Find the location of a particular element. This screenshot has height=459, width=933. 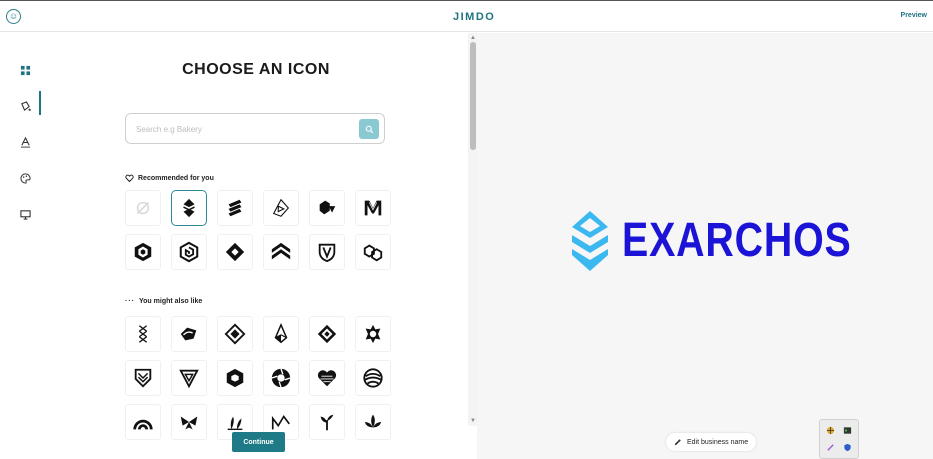

also-like-grid is located at coordinates (258, 378).